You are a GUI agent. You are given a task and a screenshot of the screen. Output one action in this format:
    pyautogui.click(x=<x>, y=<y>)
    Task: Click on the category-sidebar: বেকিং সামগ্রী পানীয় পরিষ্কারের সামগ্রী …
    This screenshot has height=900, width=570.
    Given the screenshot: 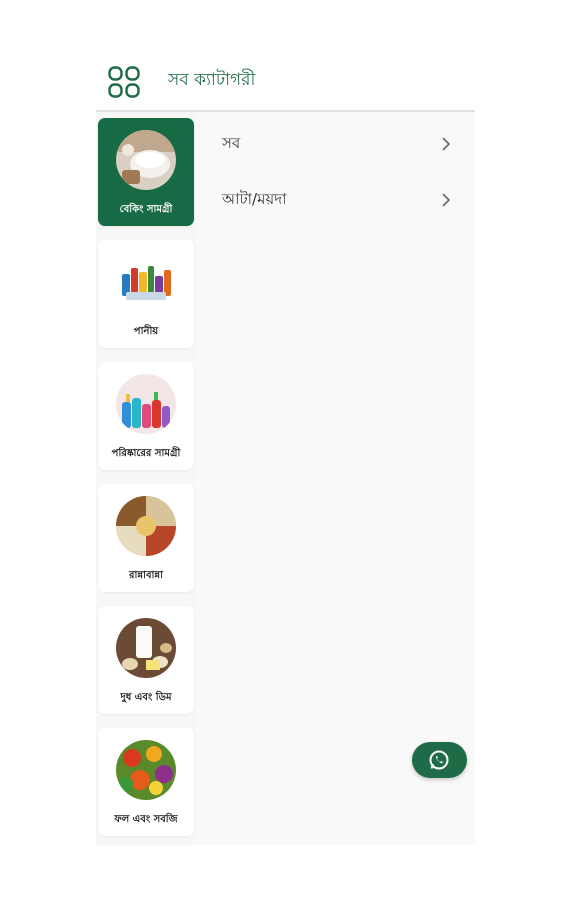 What is the action you would take?
    pyautogui.click(x=146, y=478)
    